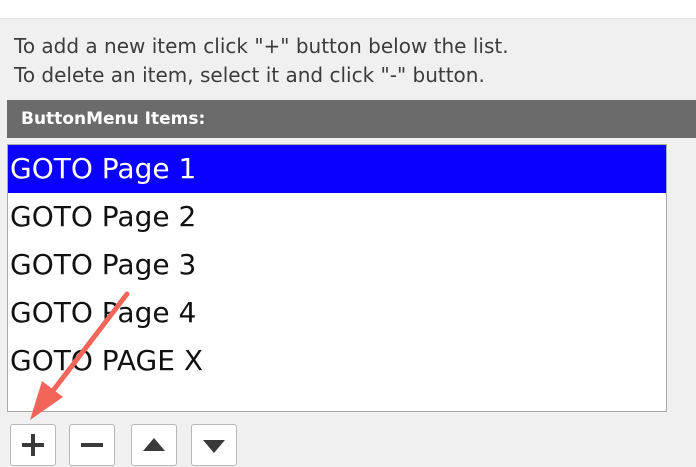  I want to click on move-down-icon, so click(214, 446).